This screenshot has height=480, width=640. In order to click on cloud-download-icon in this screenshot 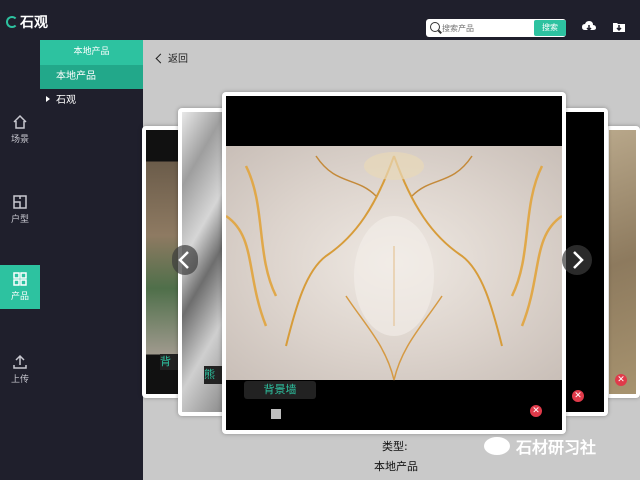, I will do `click(589, 27)`.